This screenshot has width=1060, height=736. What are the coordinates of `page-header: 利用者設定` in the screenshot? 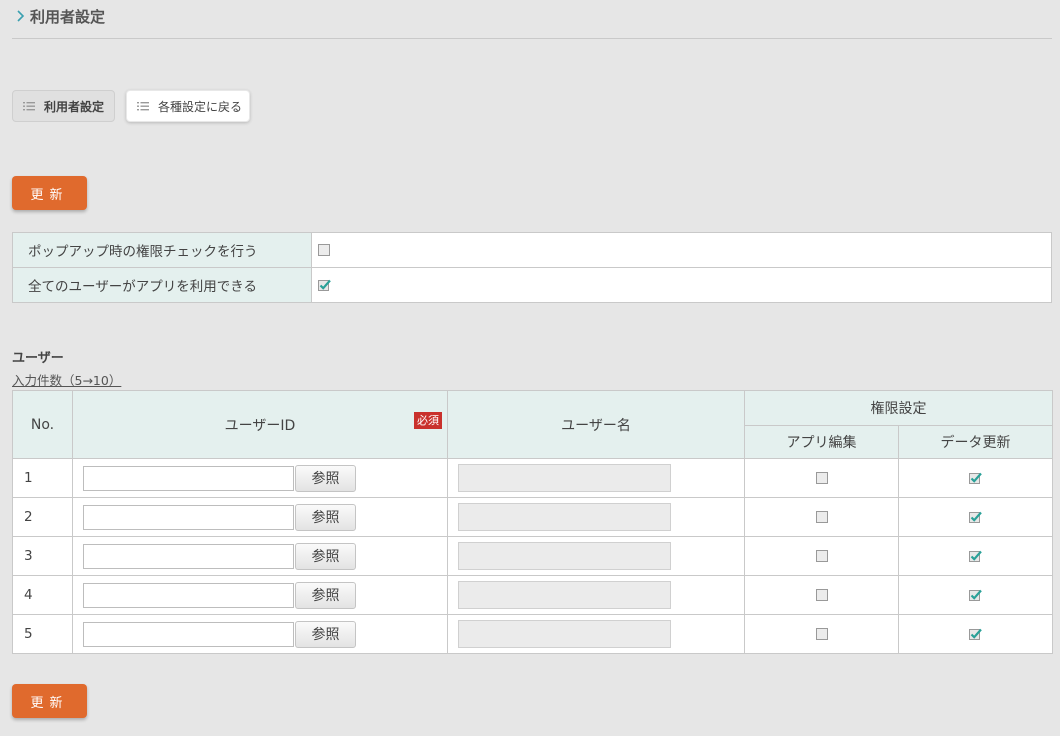 It's located at (532, 19).